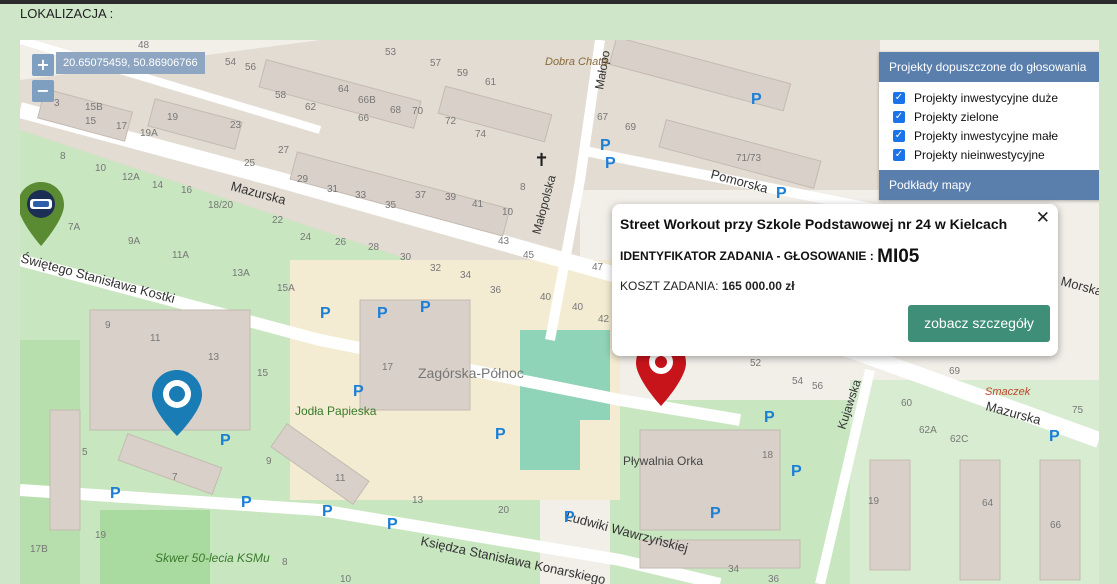 The image size is (1117, 584). I want to click on svg-text: 39, so click(451, 197).